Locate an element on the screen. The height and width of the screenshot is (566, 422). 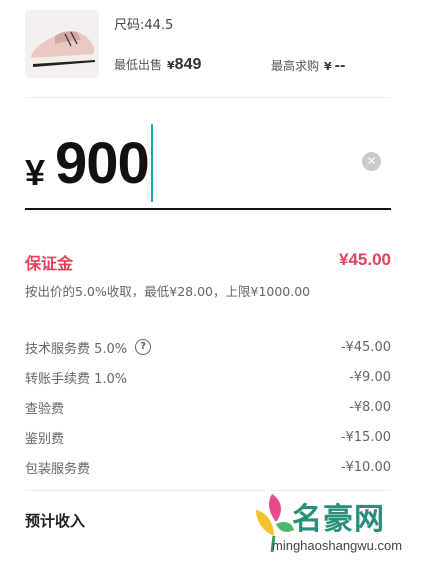
price-currency: ¥ is located at coordinates (35, 172).